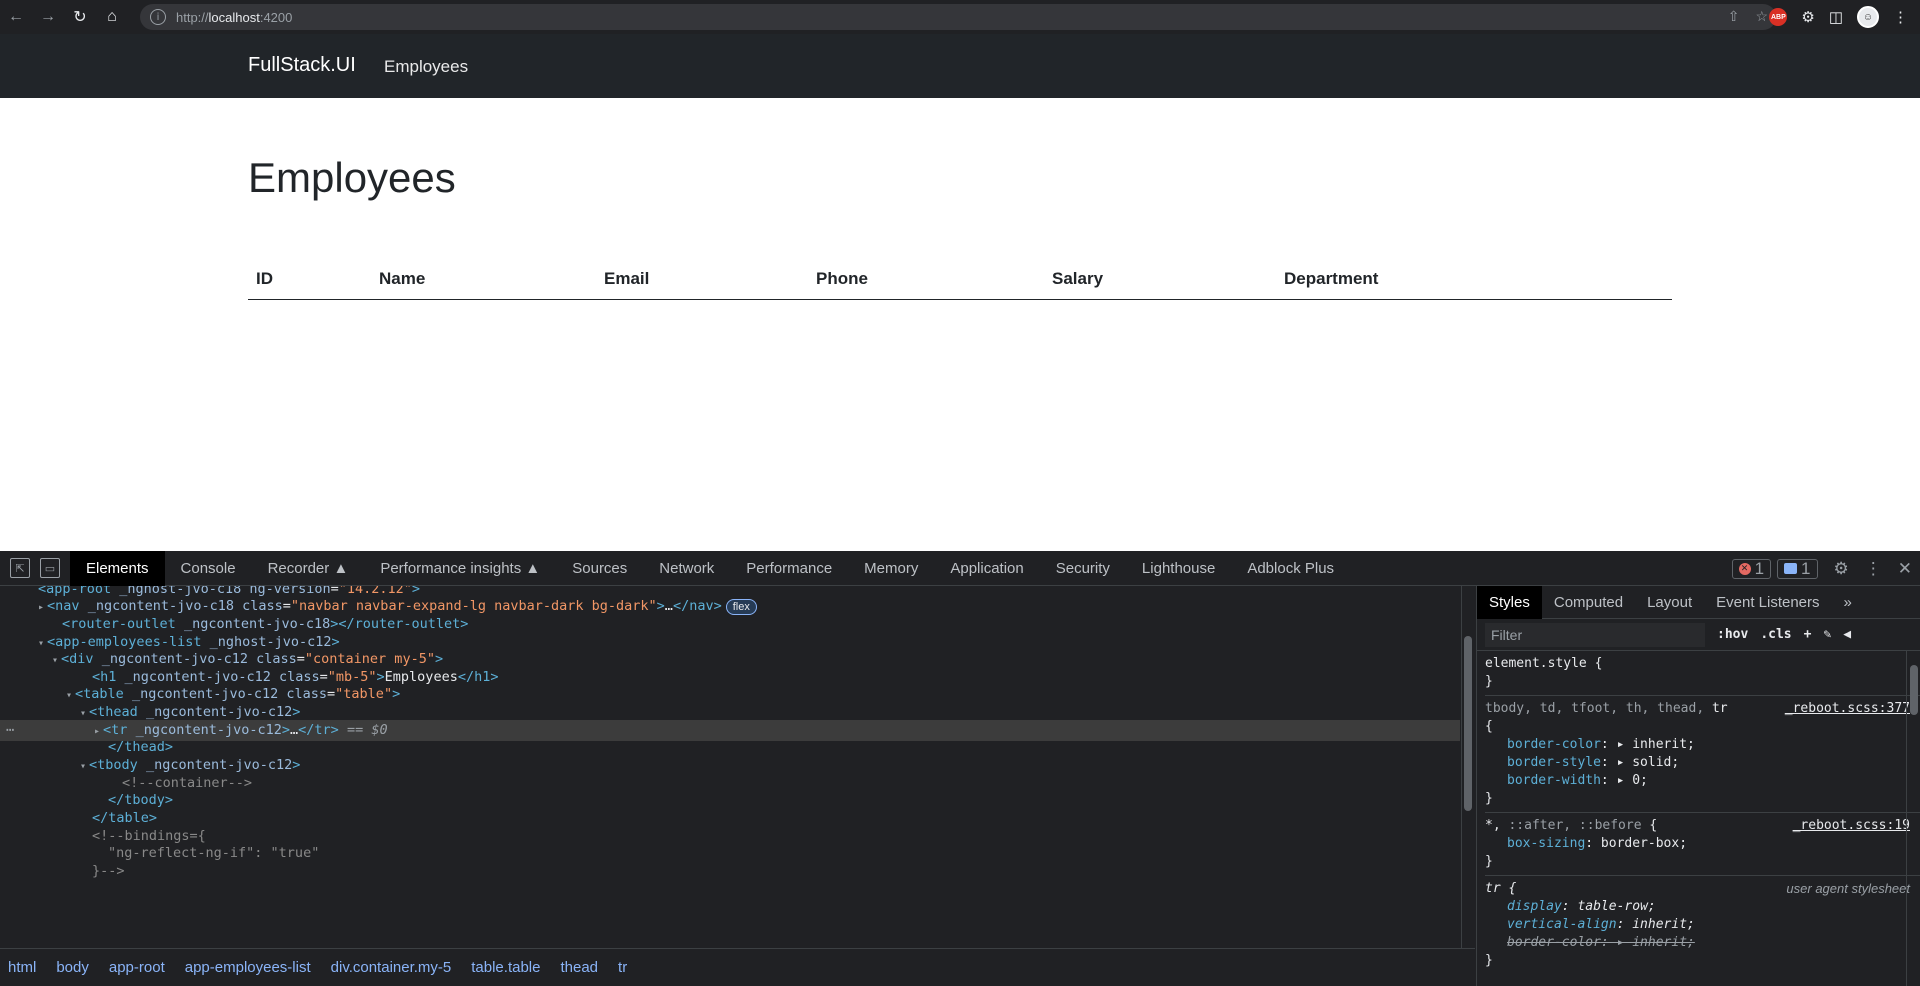 The image size is (1920, 986). What do you see at coordinates (1848, 602) in the screenshot?
I see `more-tabs-icon: »` at bounding box center [1848, 602].